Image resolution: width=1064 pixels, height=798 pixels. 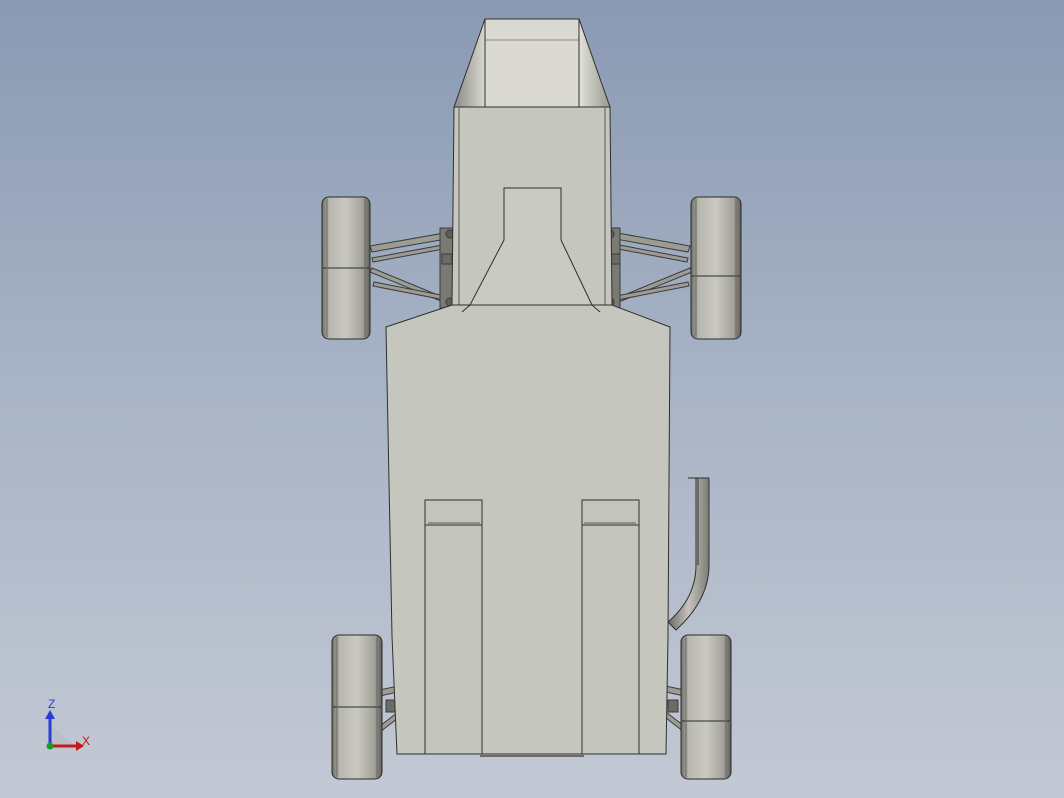 I want to click on front-suspension-right, so click(x=649, y=268).